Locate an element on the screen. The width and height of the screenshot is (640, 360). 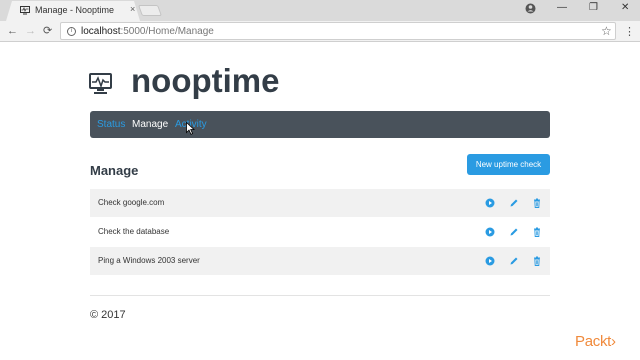
info-icon: i is located at coordinates (71, 31).